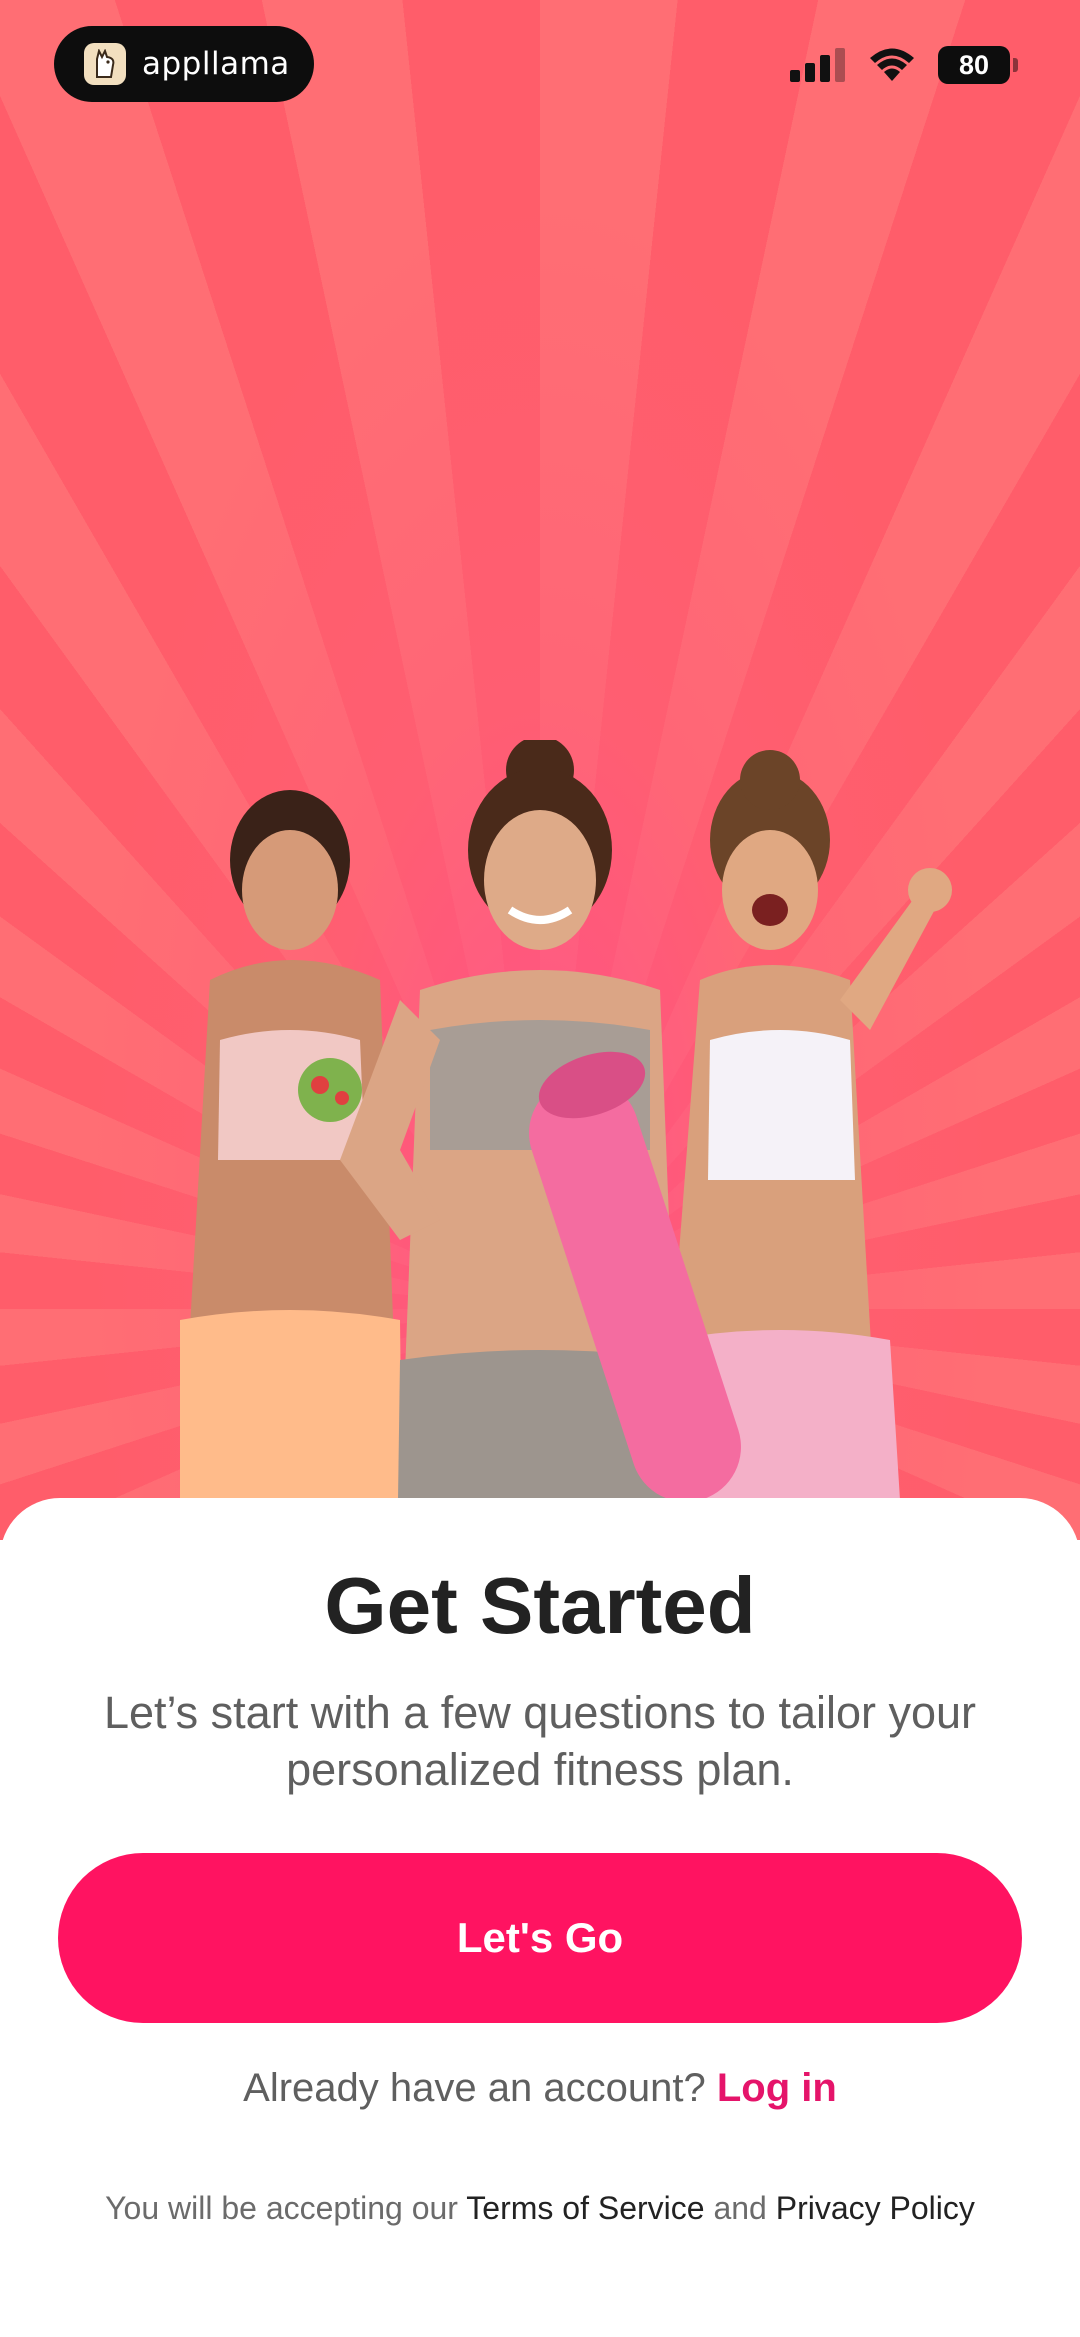 The image size is (1080, 2337). I want to click on battery-level: 80, so click(974, 64).